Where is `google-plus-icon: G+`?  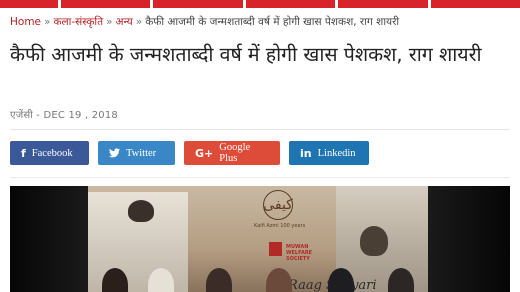 google-plus-icon: G+ is located at coordinates (204, 153).